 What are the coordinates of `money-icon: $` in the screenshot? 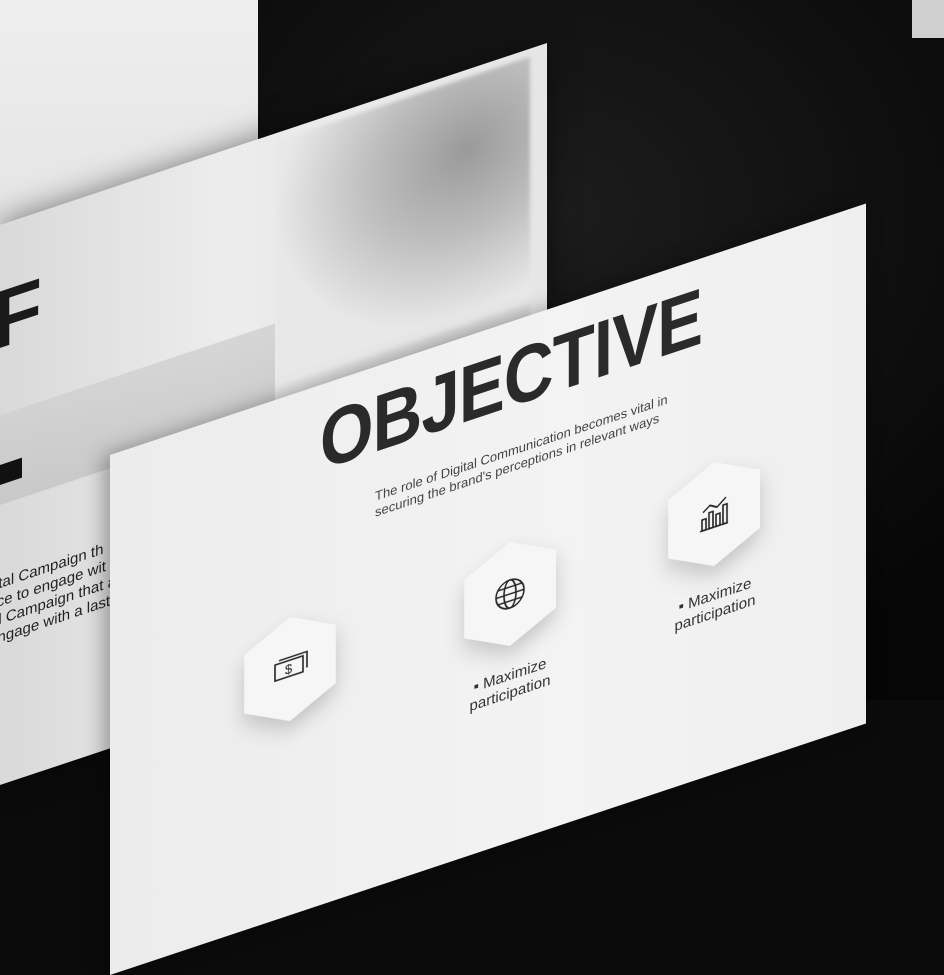 It's located at (290, 669).